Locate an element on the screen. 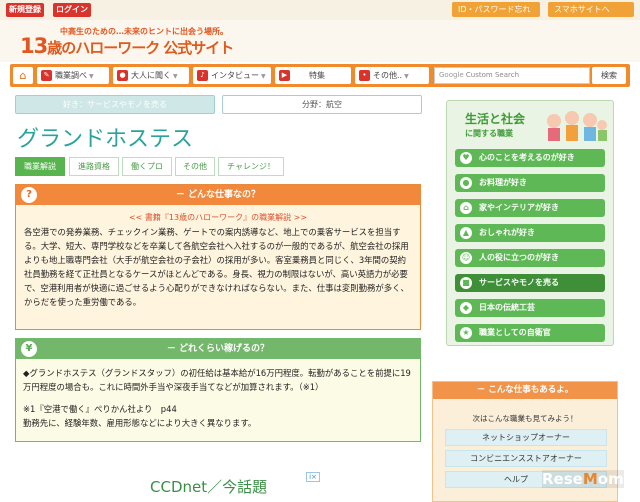 The width and height of the screenshot is (640, 502). google-label: Google is located at coordinates (451, 75).